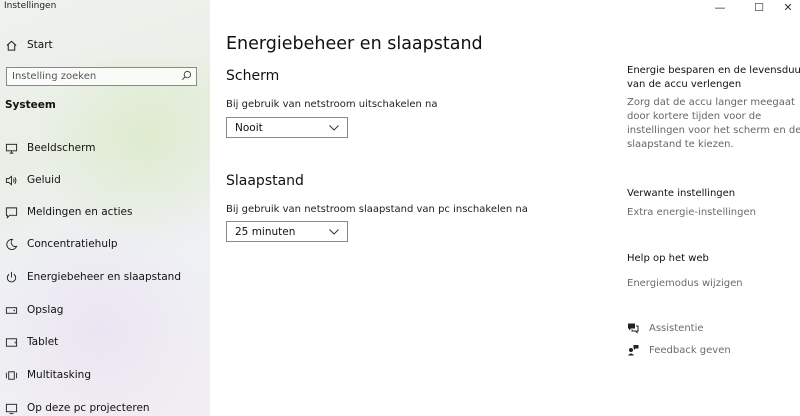 Image resolution: width=800 pixels, height=416 pixels. I want to click on battery-text-3: instellingen voor het scherm en de, so click(713, 130).